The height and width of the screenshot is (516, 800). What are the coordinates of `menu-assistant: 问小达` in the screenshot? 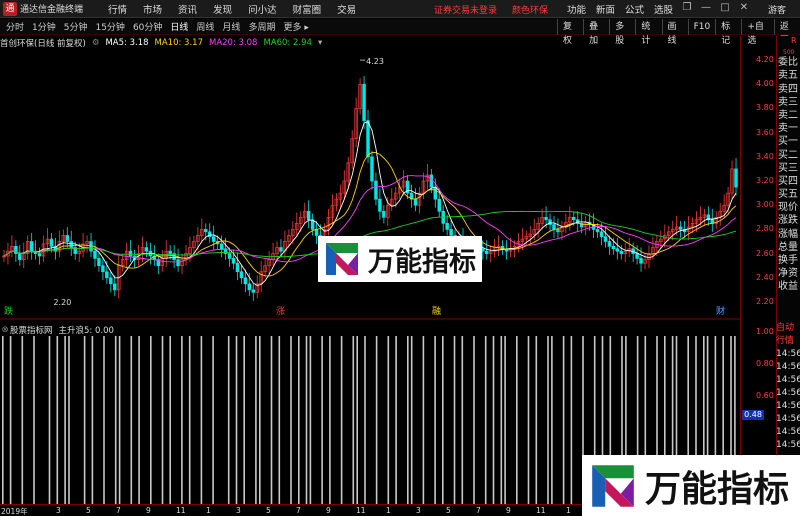 It's located at (262, 9).